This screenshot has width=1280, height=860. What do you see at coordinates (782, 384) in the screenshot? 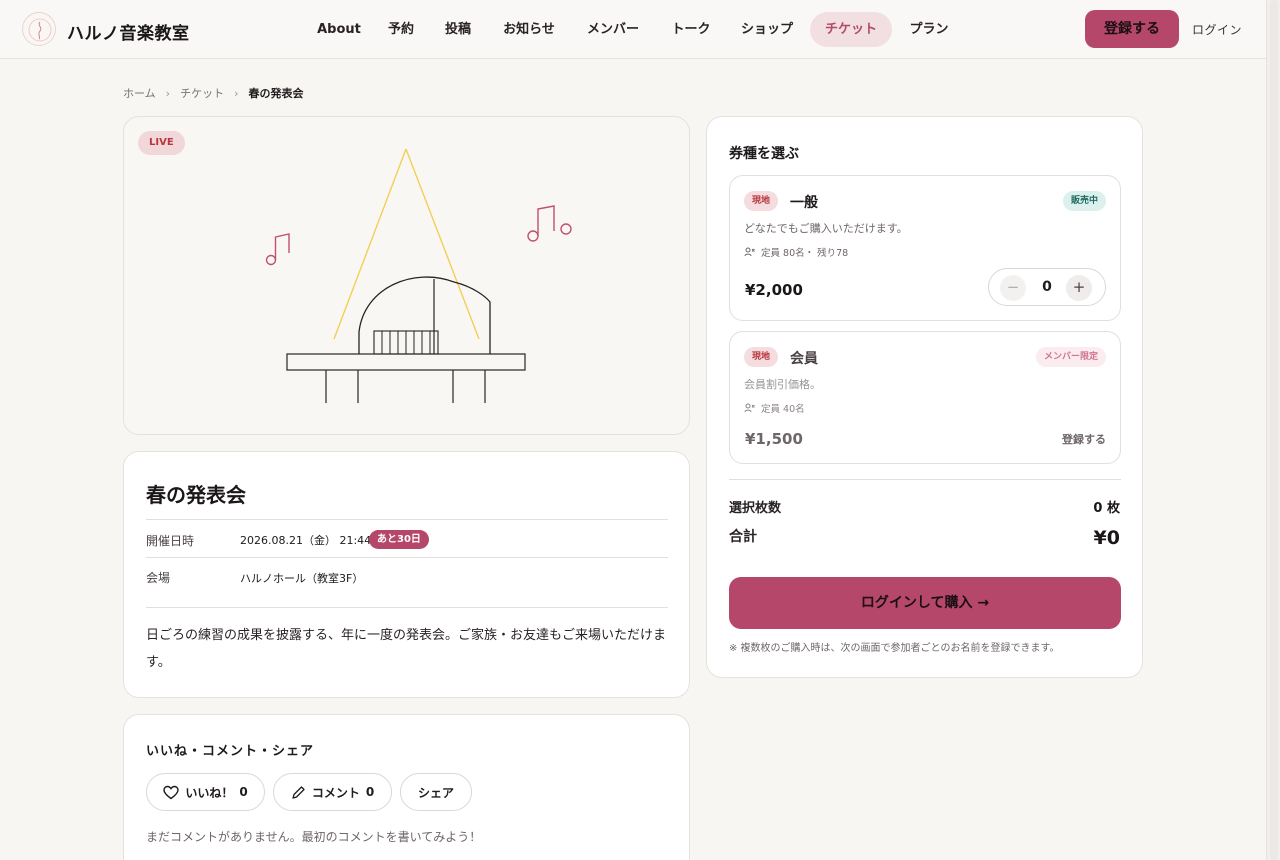
I see `ticket-description: 会員割引価格。` at bounding box center [782, 384].